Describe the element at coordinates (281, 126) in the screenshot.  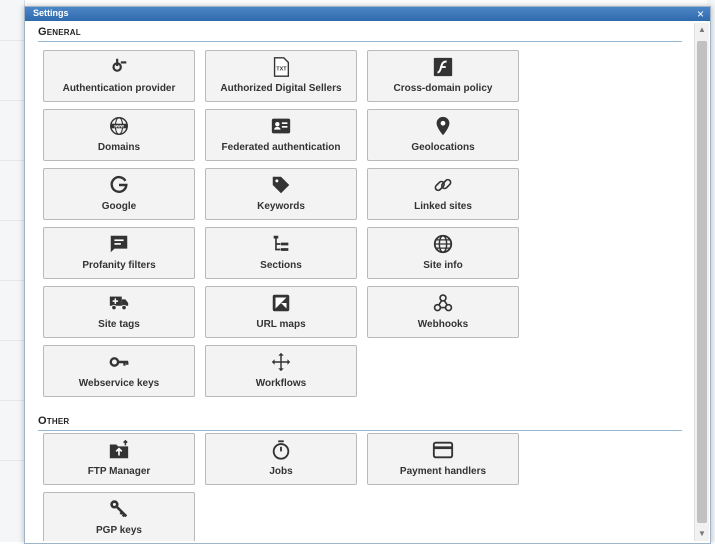
I see `id-card-icon` at that location.